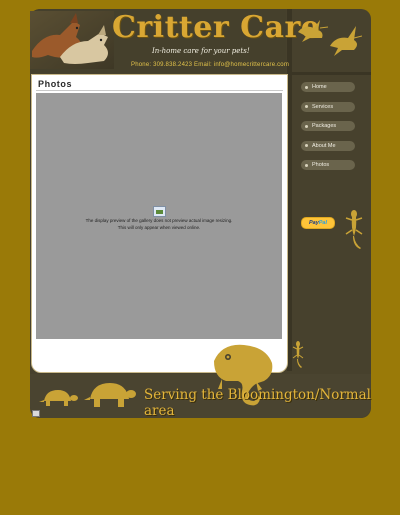 The height and width of the screenshot is (515, 400). Describe the element at coordinates (328, 126) in the screenshot. I see `nav-item-packages: Packages` at that location.